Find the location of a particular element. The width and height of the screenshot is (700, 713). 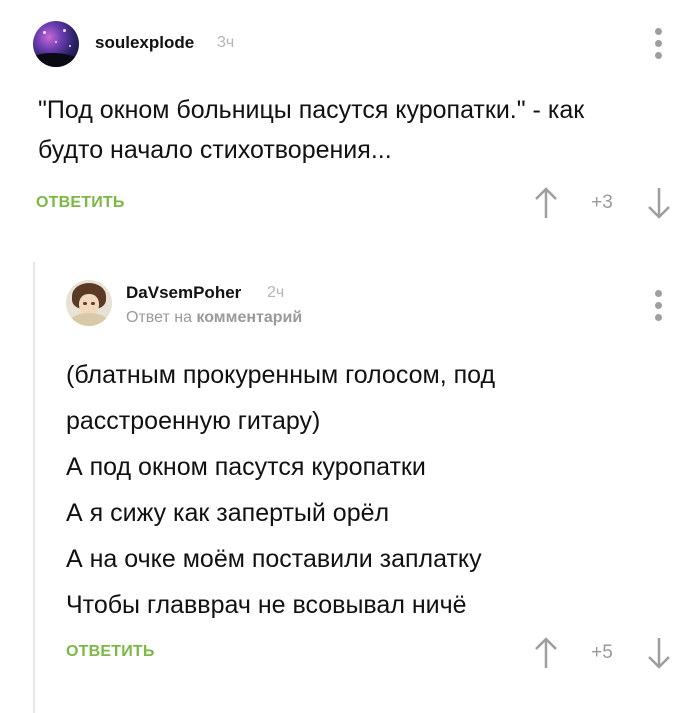

comment-text-line: расстроенную гитару) is located at coordinates (193, 421).